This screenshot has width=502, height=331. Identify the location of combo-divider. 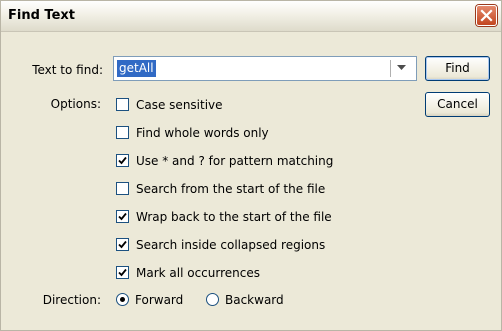
(390, 68).